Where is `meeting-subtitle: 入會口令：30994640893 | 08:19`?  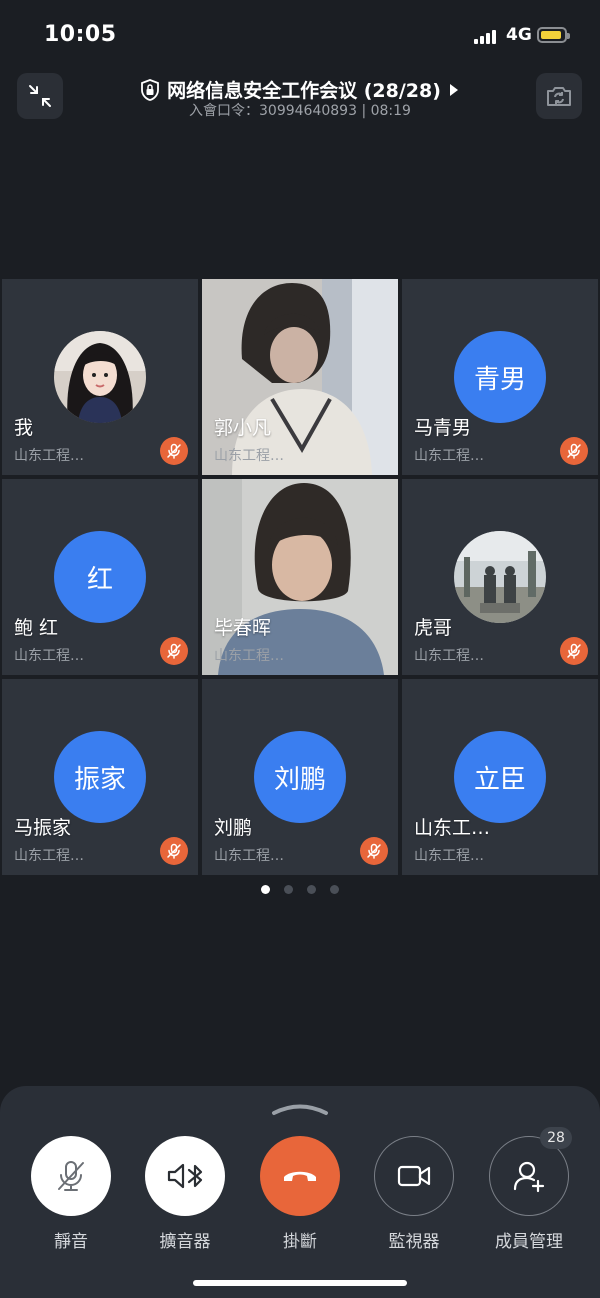 meeting-subtitle: 入會口令：30994640893 | 08:19 is located at coordinates (300, 111).